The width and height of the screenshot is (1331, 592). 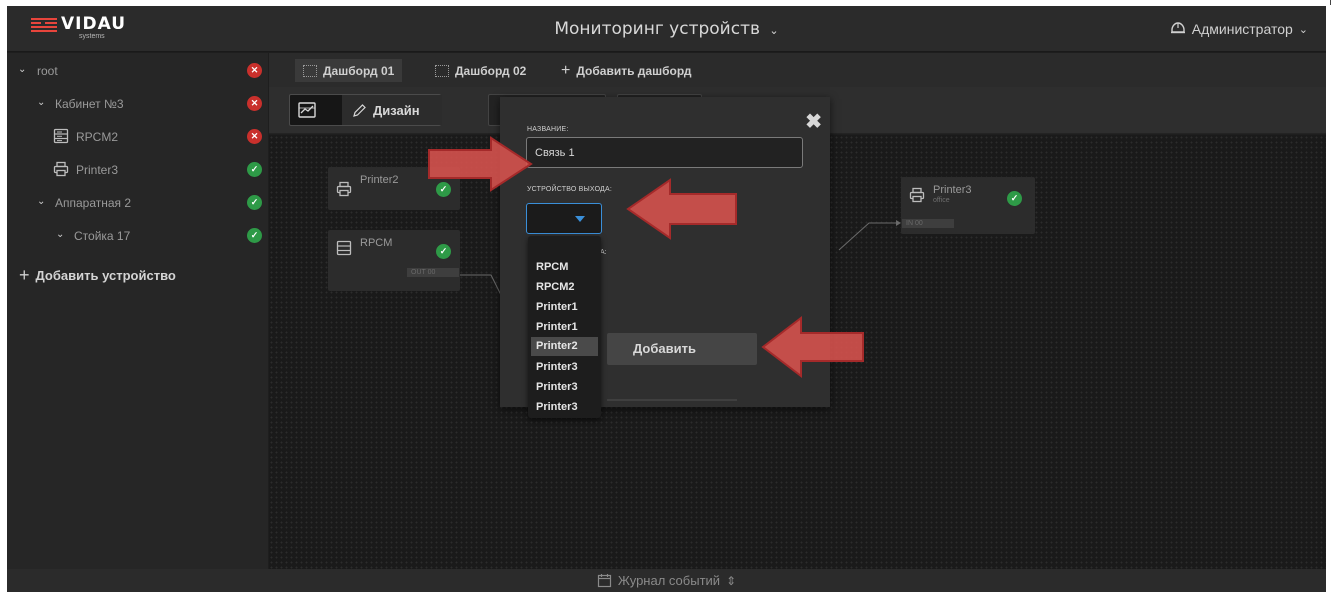 What do you see at coordinates (491, 70) in the screenshot?
I see `tab-label: Дашборд 02` at bounding box center [491, 70].